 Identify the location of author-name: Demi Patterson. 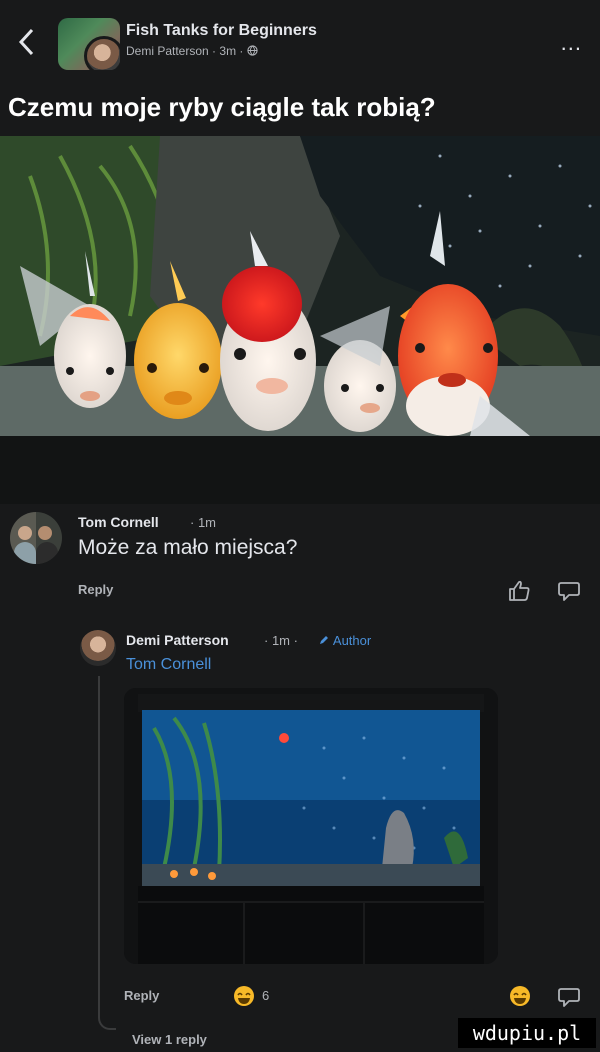
(167, 51).